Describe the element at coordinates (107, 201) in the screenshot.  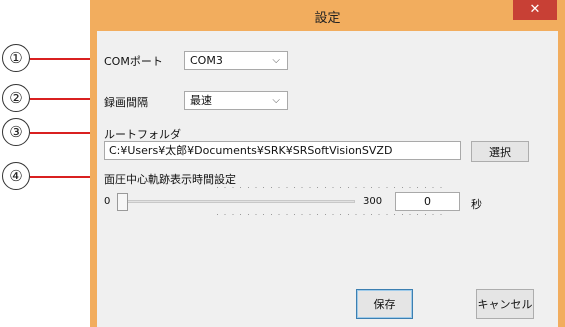
I see `slider-min-label: 0` at that location.